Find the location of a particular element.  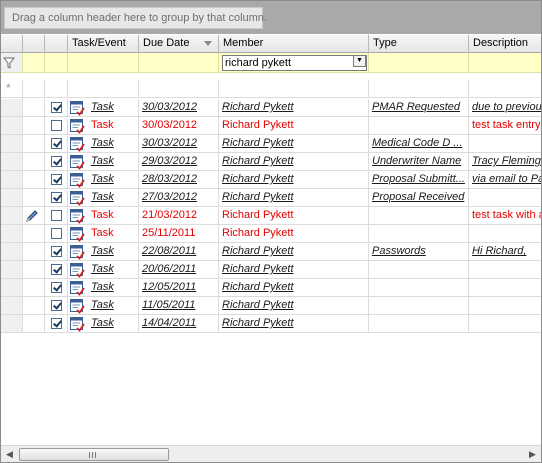

cell-due: 27/03/2012 is located at coordinates (179, 198).